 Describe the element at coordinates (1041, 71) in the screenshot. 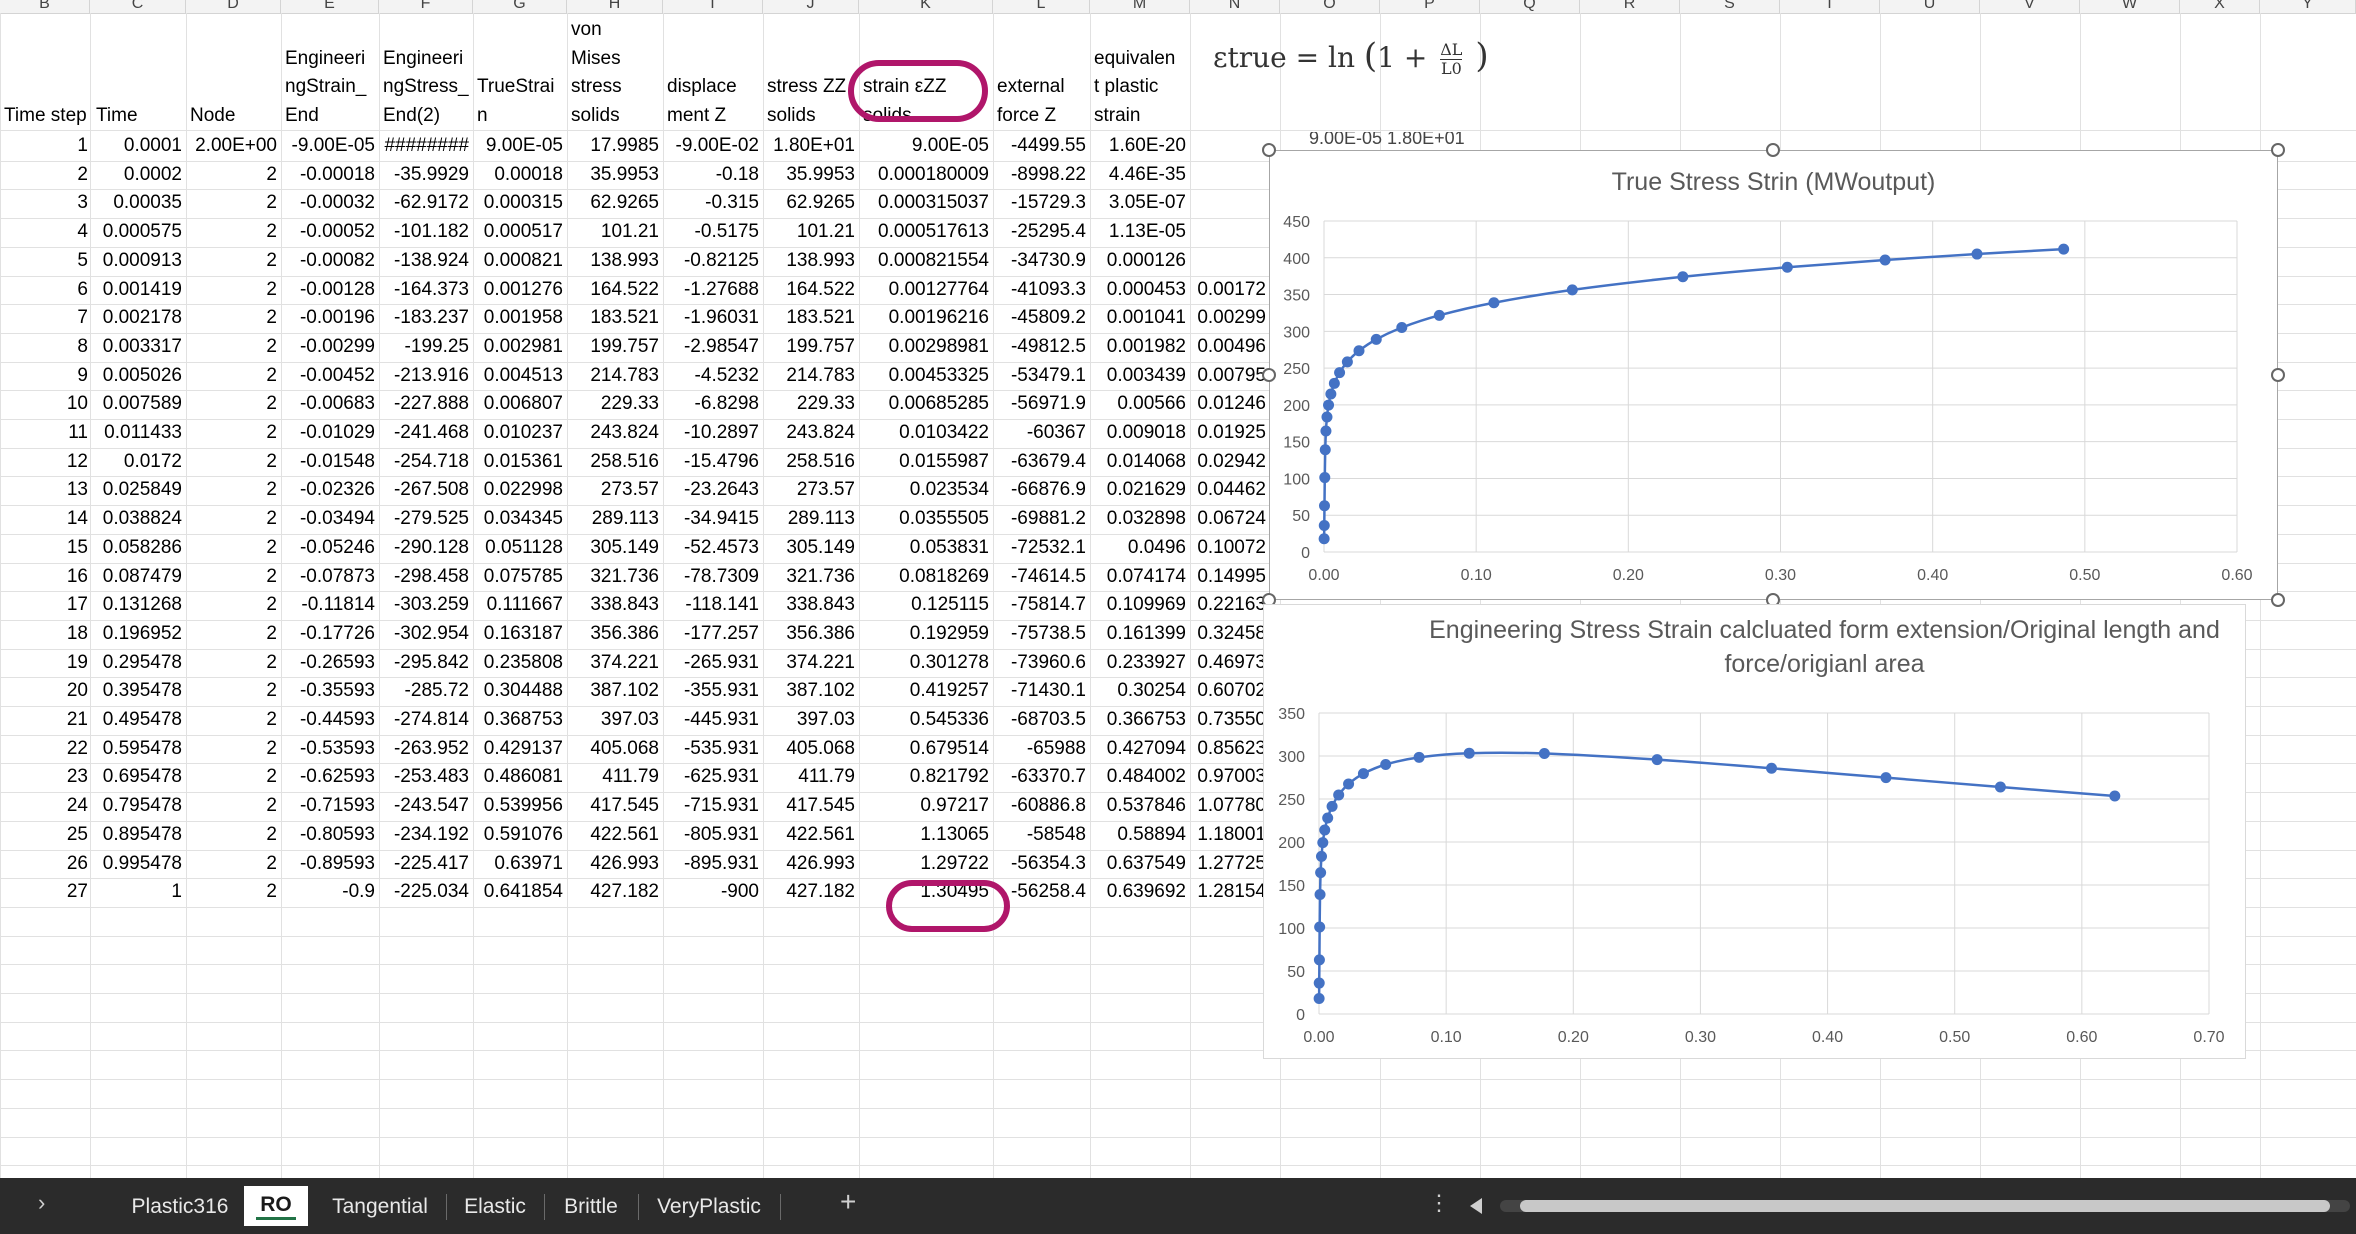

I see `column-title: external force Z` at that location.